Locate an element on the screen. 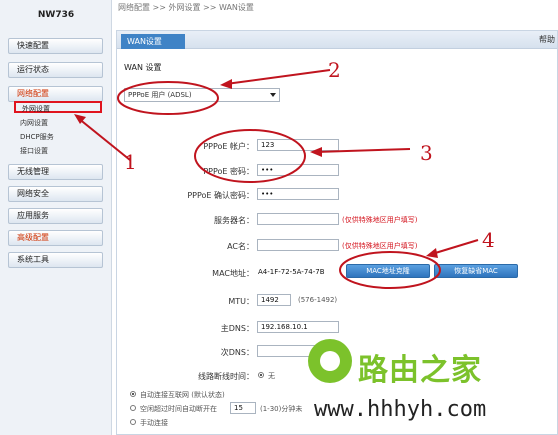 Image resolution: width=558 pixels, height=435 pixels. watermark-url: www.hhhyh.com is located at coordinates (400, 409).